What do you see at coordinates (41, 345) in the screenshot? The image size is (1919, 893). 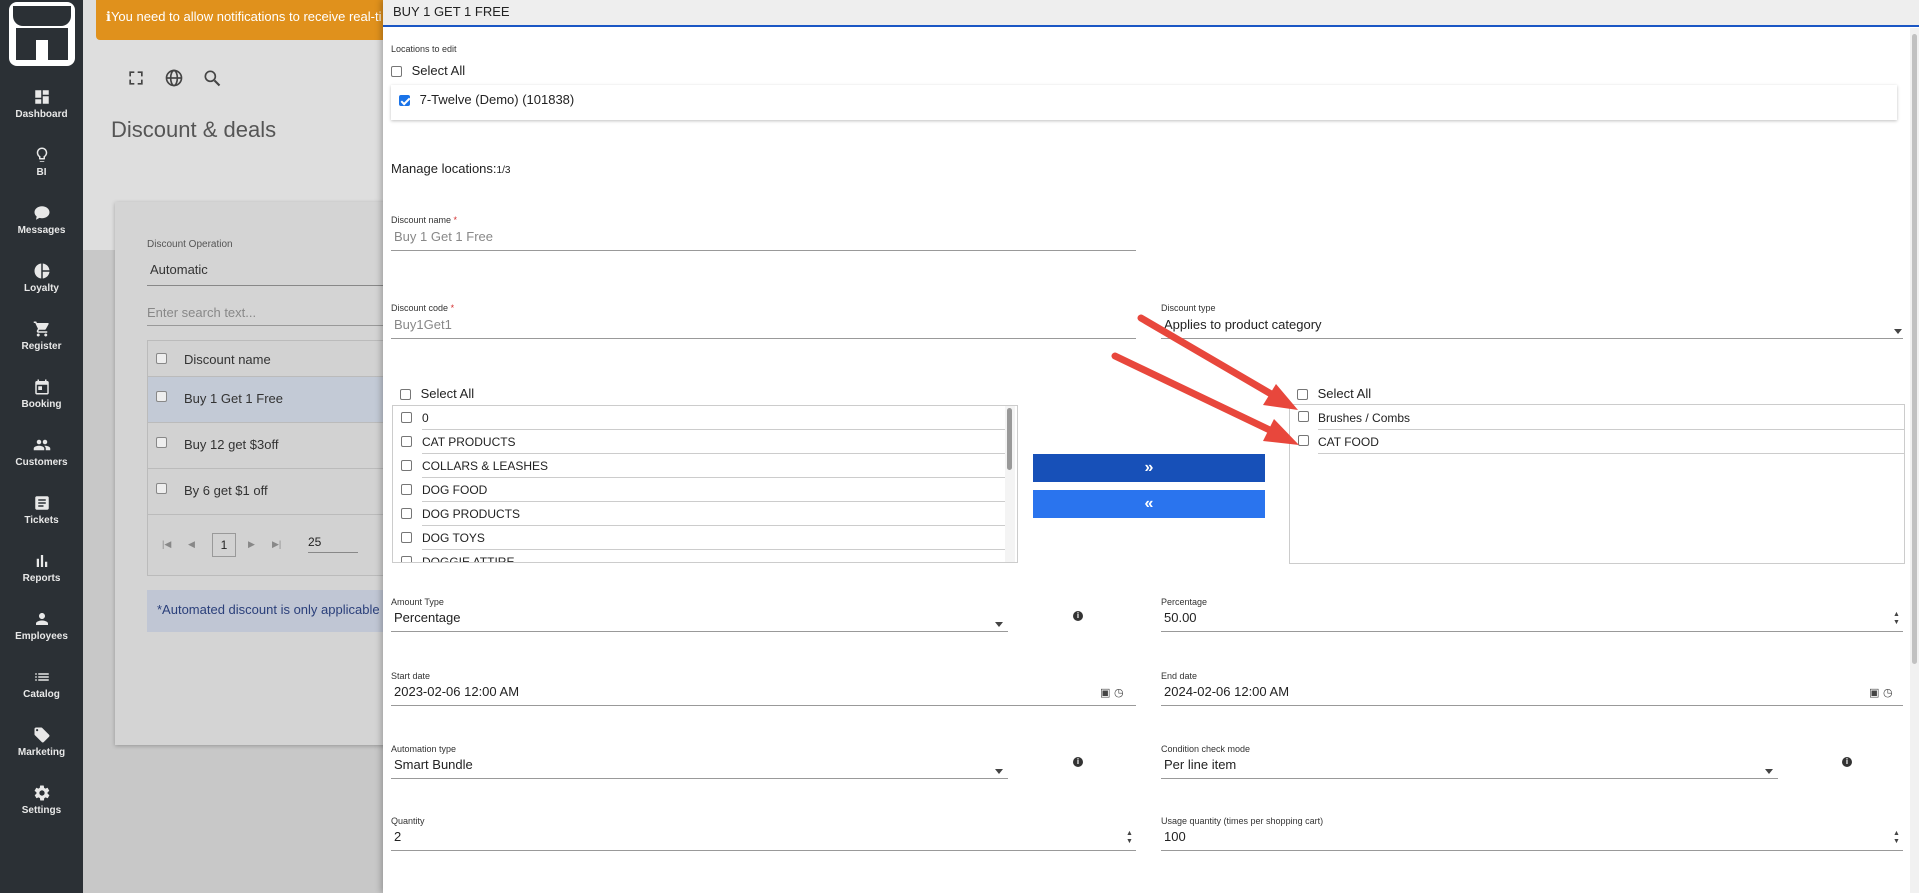 I see `sidebar-item-register: Register` at bounding box center [41, 345].